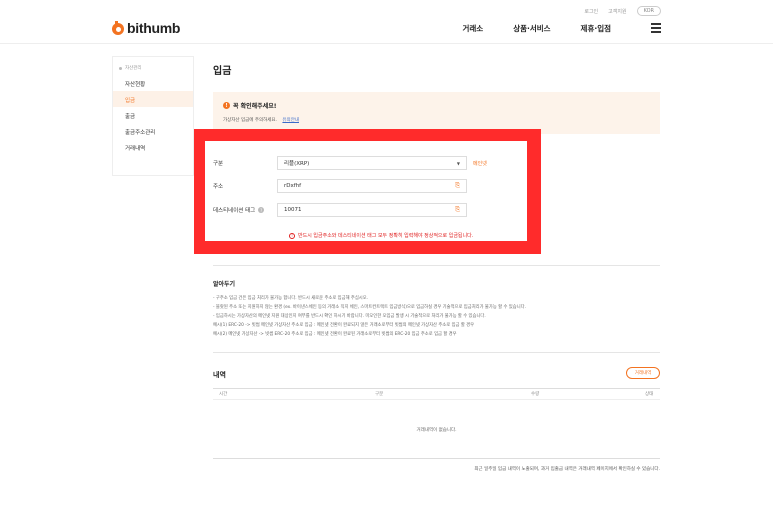  What do you see at coordinates (480, 163) in the screenshot?
I see `mainnet-link: 메인넷` at bounding box center [480, 163].